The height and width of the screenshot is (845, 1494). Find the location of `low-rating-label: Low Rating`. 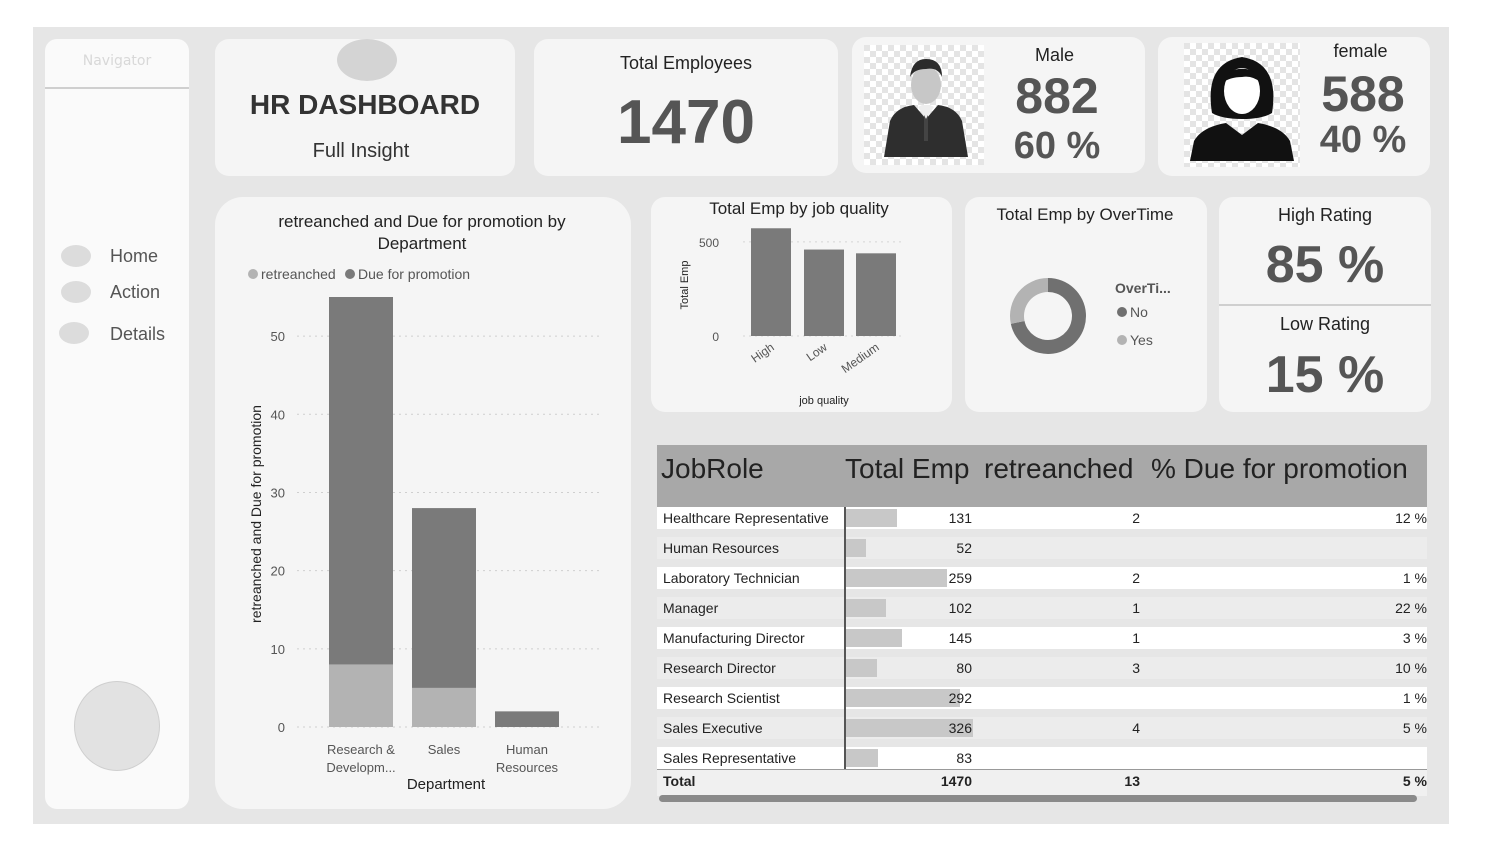

low-rating-label: Low Rating is located at coordinates (1325, 324).